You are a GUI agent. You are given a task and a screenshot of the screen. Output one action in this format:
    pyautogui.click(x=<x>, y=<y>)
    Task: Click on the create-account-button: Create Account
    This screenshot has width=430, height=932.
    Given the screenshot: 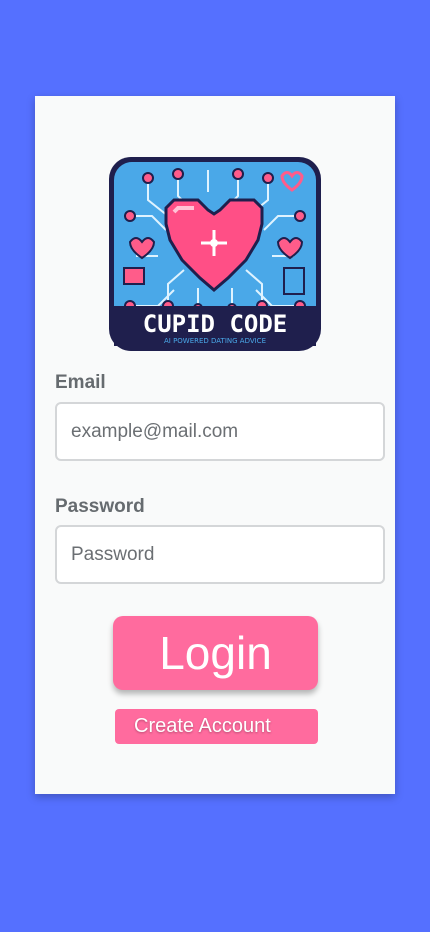 What is the action you would take?
    pyautogui.click(x=216, y=726)
    